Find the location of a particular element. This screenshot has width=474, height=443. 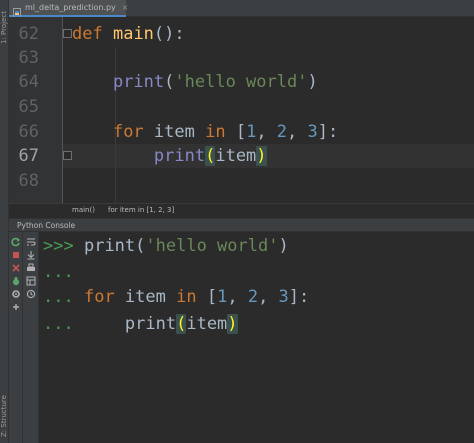

tab-ml-delta-prediction: ml_delta_prediction.py × is located at coordinates (69, 9).